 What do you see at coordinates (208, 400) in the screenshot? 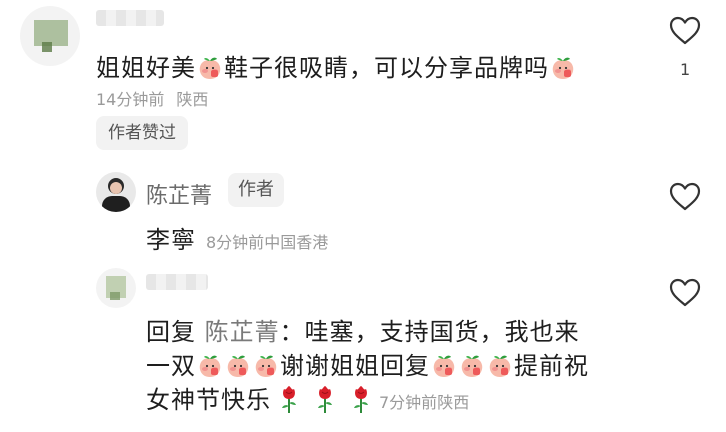
I see `comment-text-part: 女神节快乐` at bounding box center [208, 400].